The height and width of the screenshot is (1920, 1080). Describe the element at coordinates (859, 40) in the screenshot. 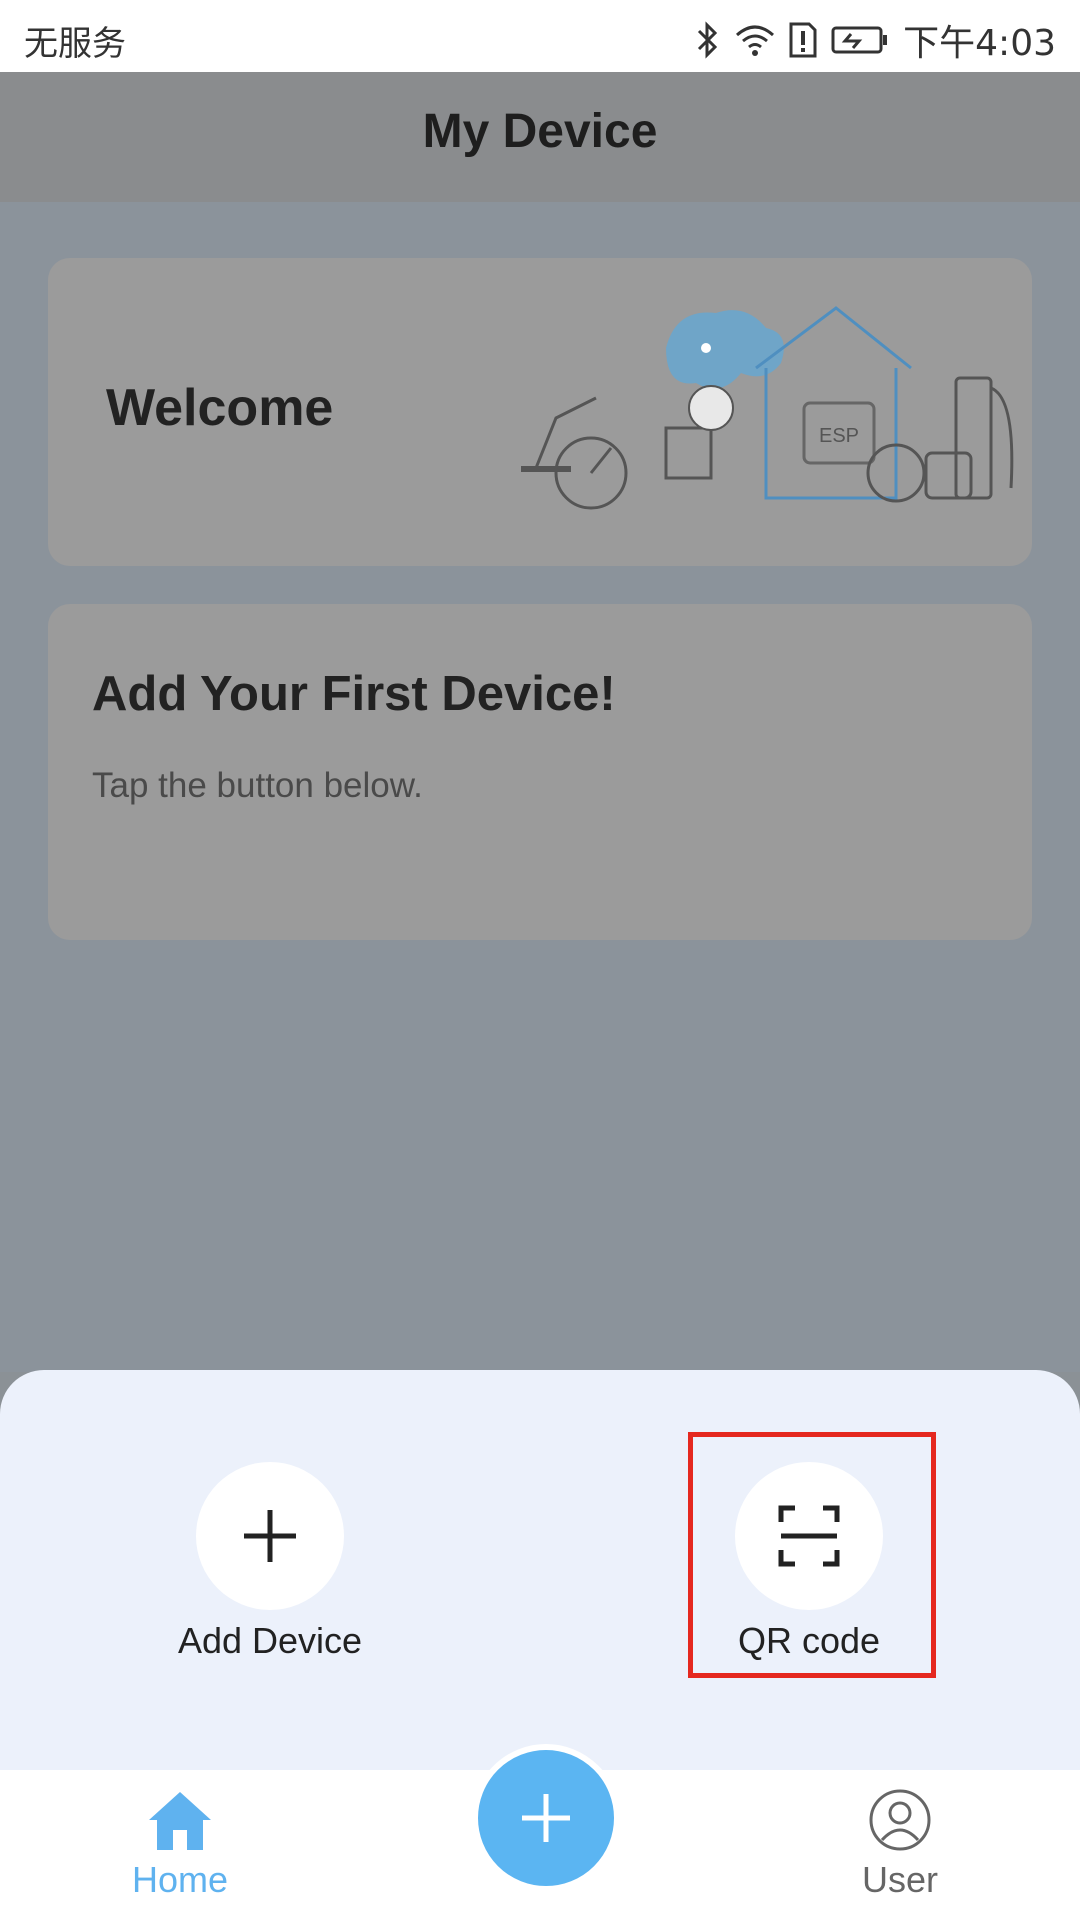

I see `battery-icon` at that location.